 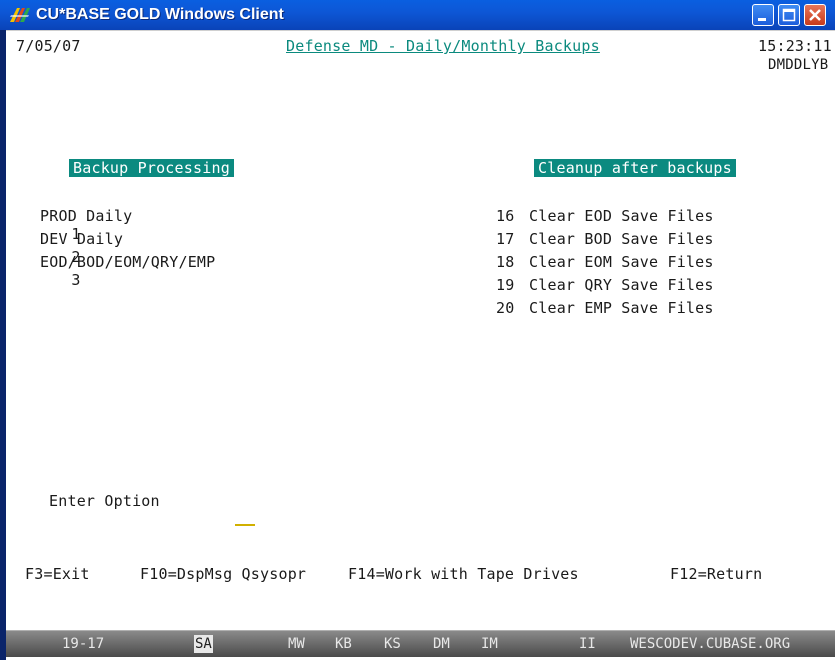 What do you see at coordinates (762, 19) in the screenshot?
I see `minimize-icon` at bounding box center [762, 19].